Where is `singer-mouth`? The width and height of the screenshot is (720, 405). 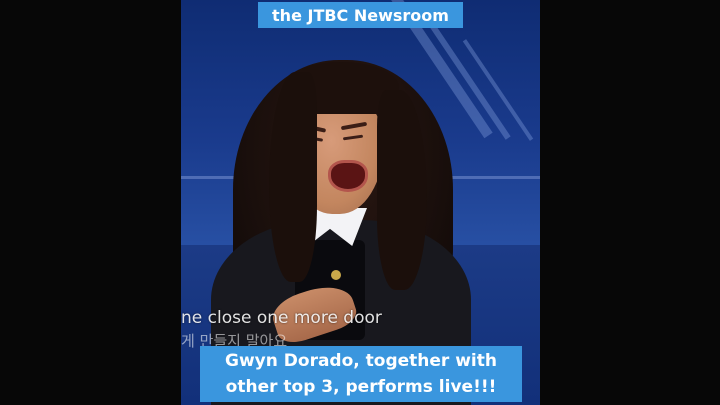
singer-mouth is located at coordinates (348, 176).